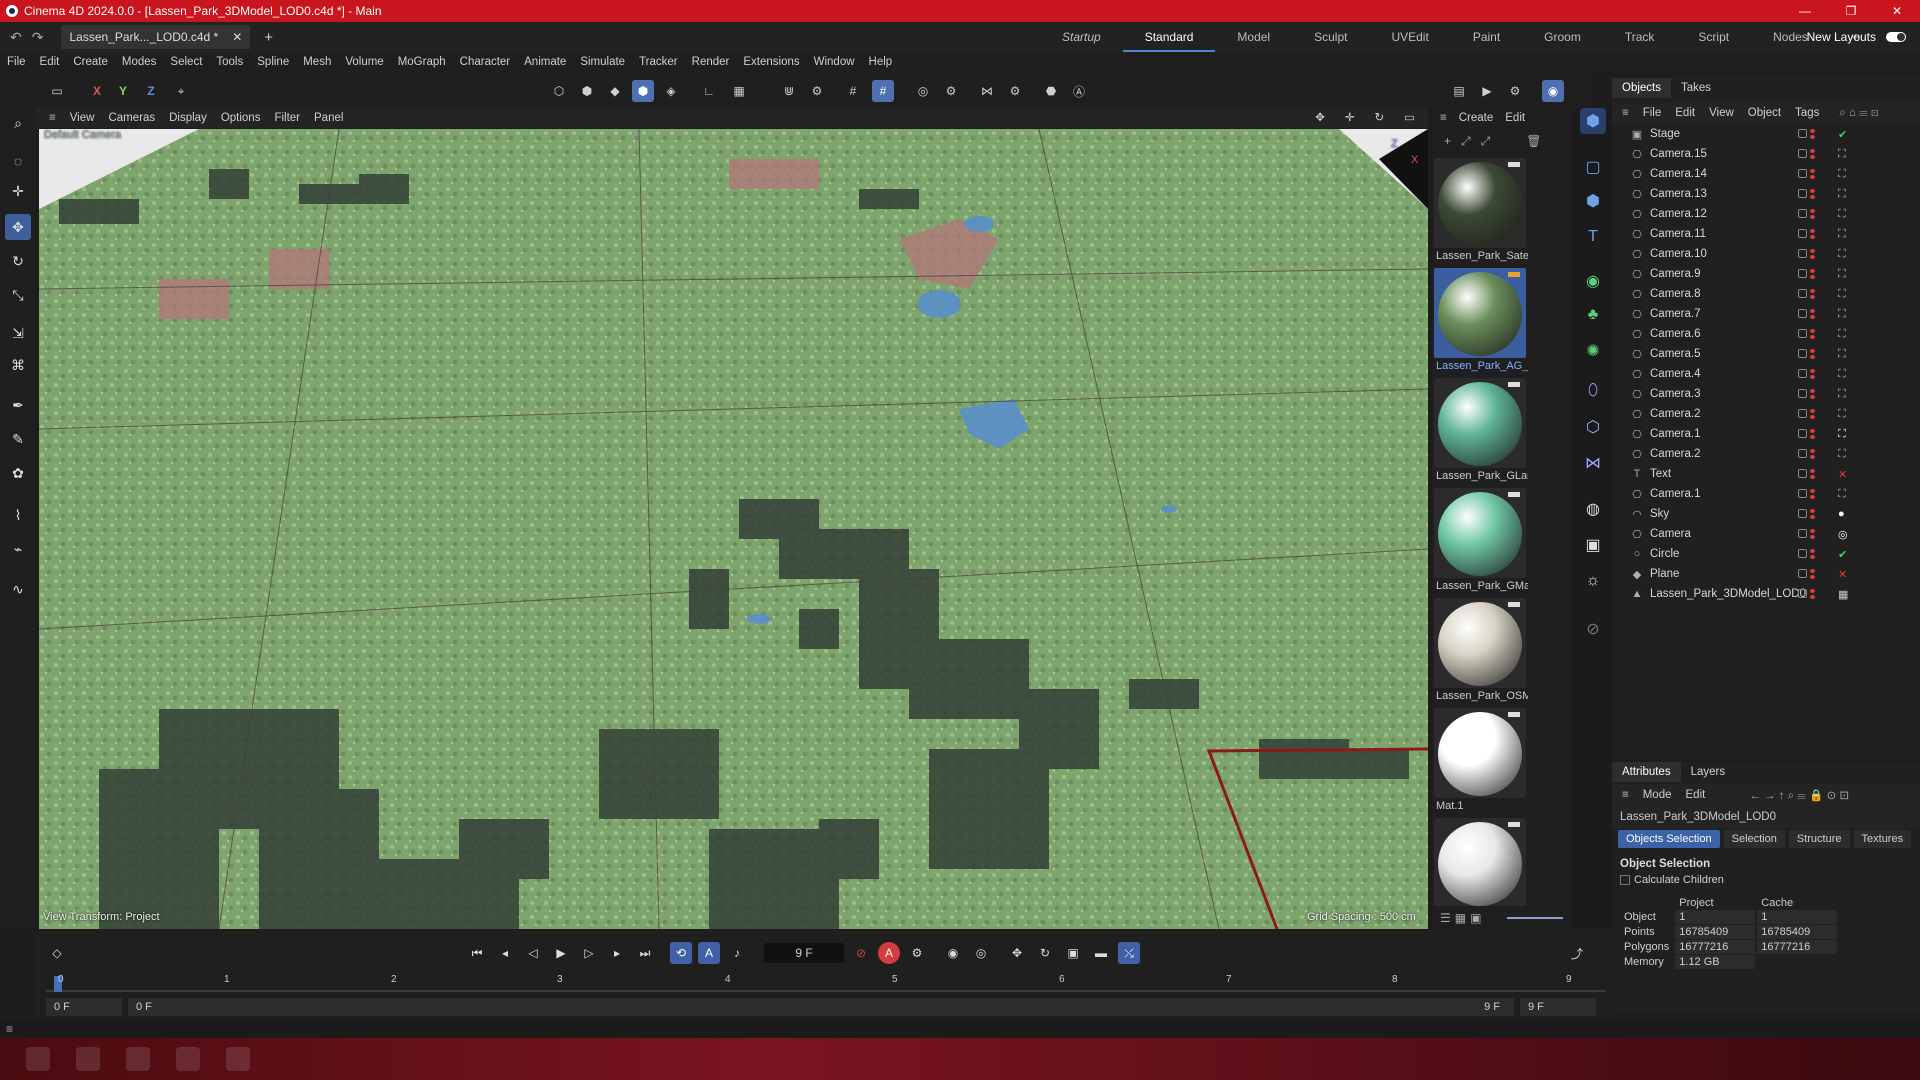 The width and height of the screenshot is (1920, 1080). I want to click on key-param-icon: ↻, so click(1045, 953).